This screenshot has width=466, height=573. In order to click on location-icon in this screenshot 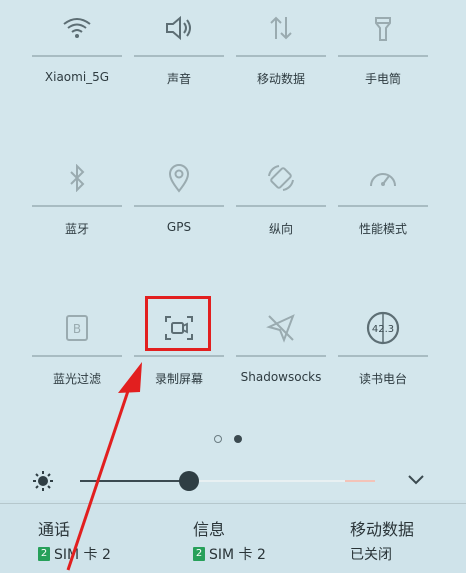, I will do `click(179, 178)`.